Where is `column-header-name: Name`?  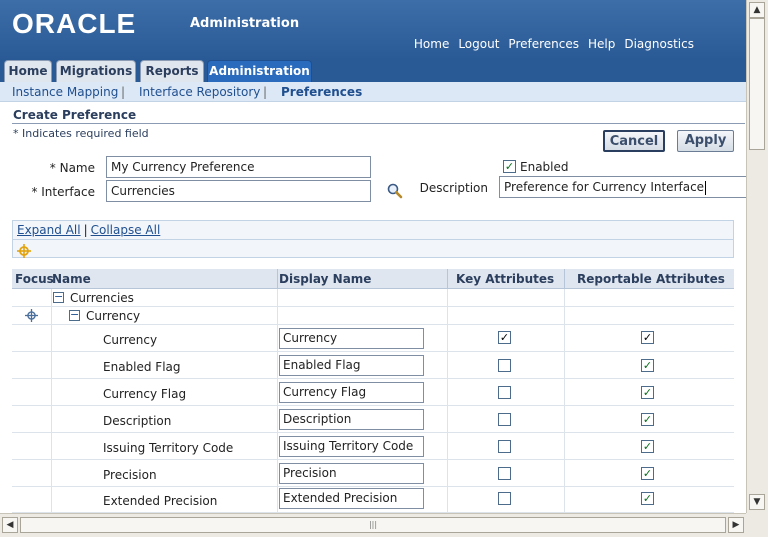 column-header-name: Name is located at coordinates (71, 279).